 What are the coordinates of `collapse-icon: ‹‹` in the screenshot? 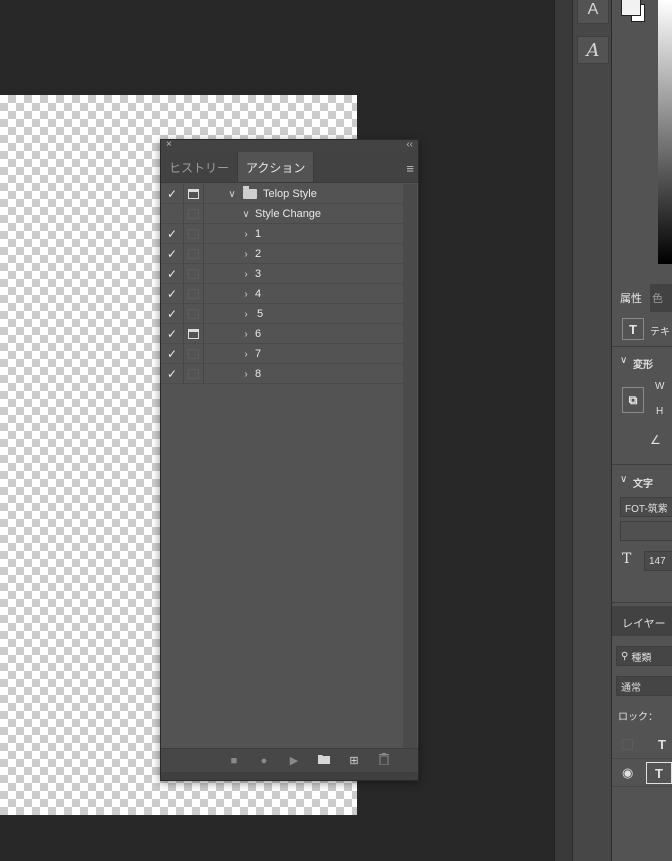 It's located at (409, 144).